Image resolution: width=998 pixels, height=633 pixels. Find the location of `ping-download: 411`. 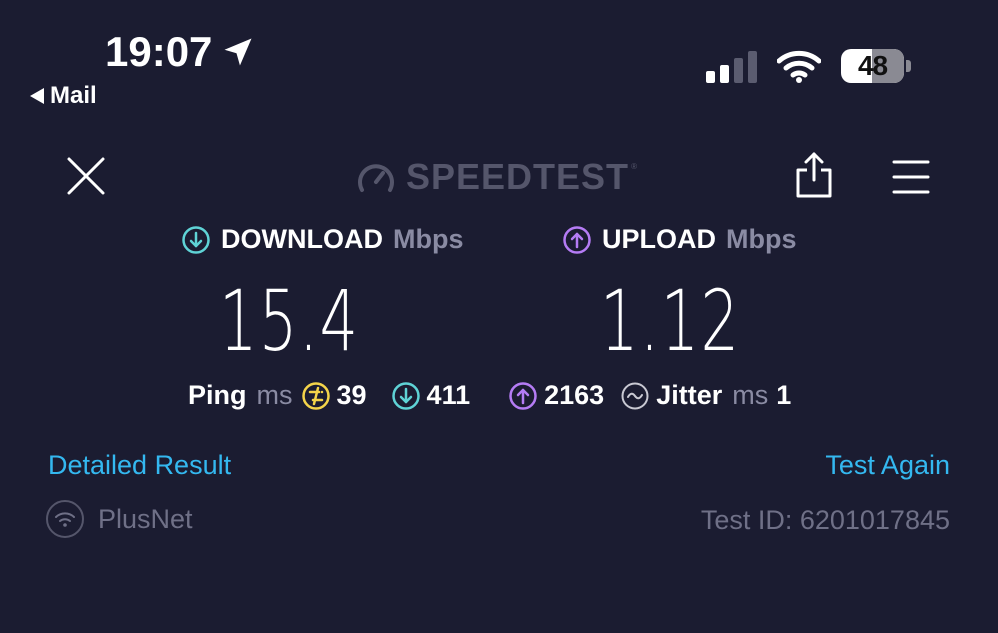

ping-download: 411 is located at coordinates (431, 395).